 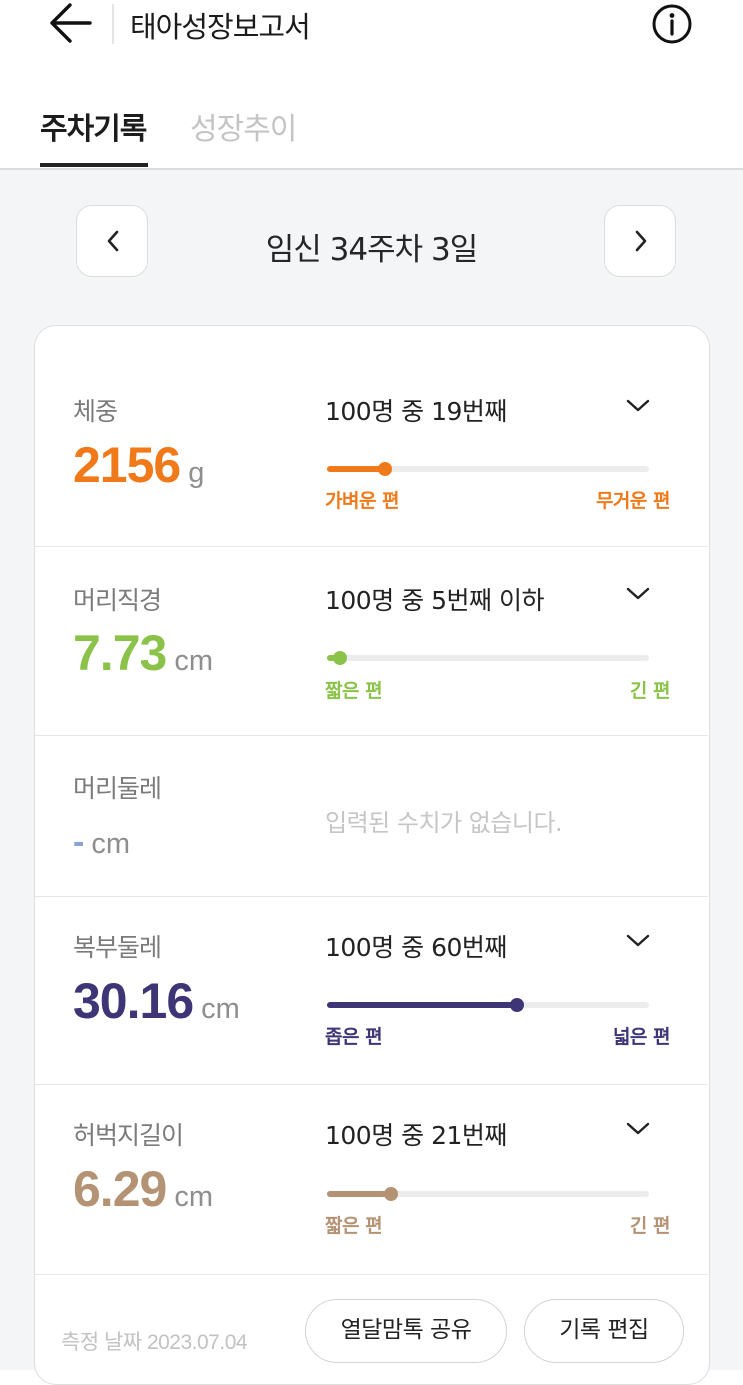 I want to click on scale-left-label: 가벼운 편, so click(x=362, y=501).